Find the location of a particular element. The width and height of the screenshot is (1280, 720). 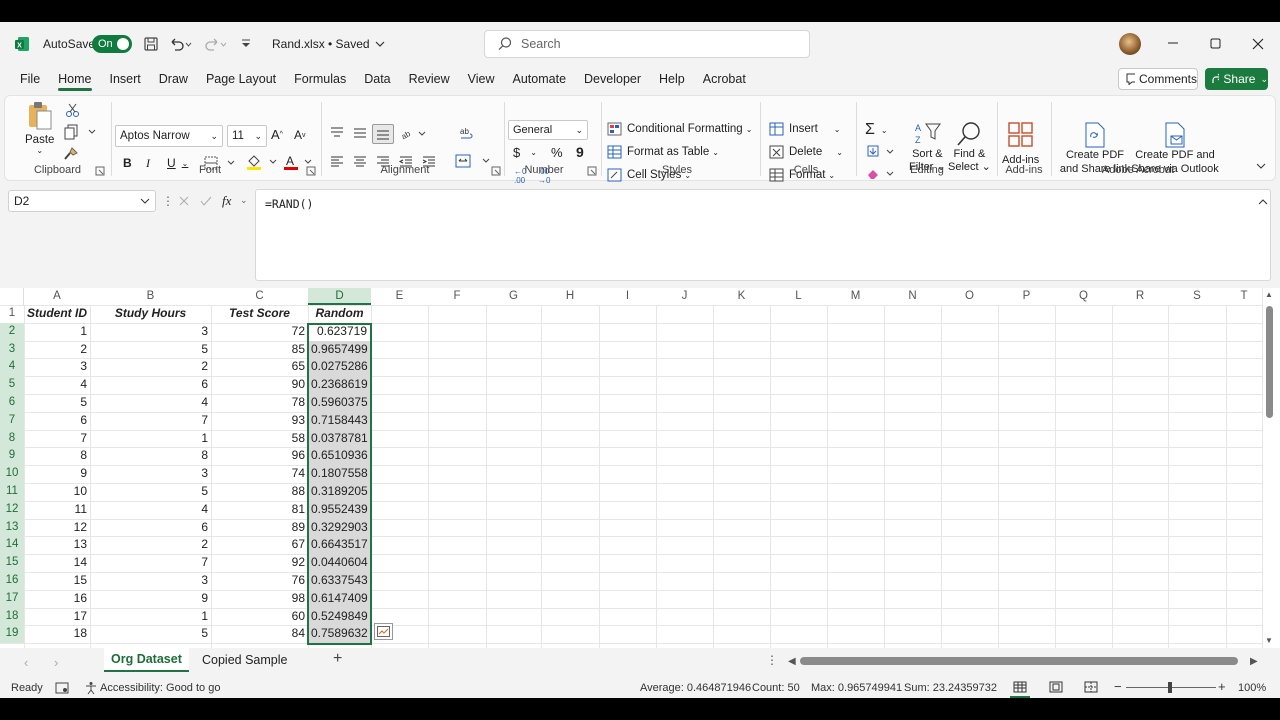

scroll-up-icon: ▲ is located at coordinates (1269, 294).